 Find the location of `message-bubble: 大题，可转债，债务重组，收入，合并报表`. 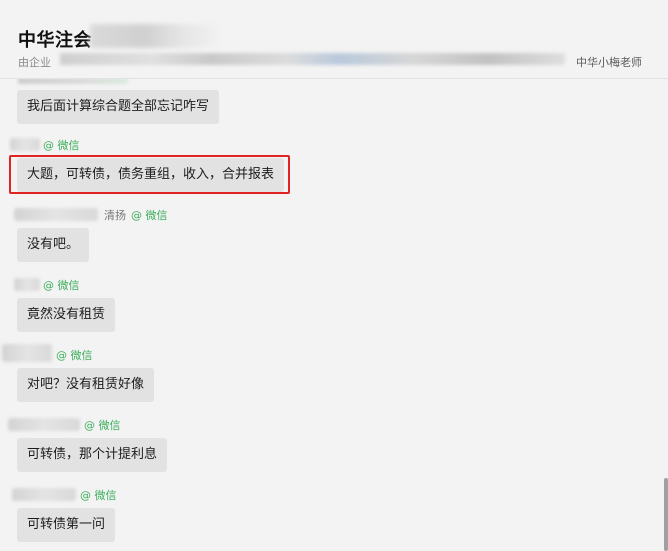

message-bubble: 大题，可转债，债务重组，收入，合并报表 is located at coordinates (151, 175).